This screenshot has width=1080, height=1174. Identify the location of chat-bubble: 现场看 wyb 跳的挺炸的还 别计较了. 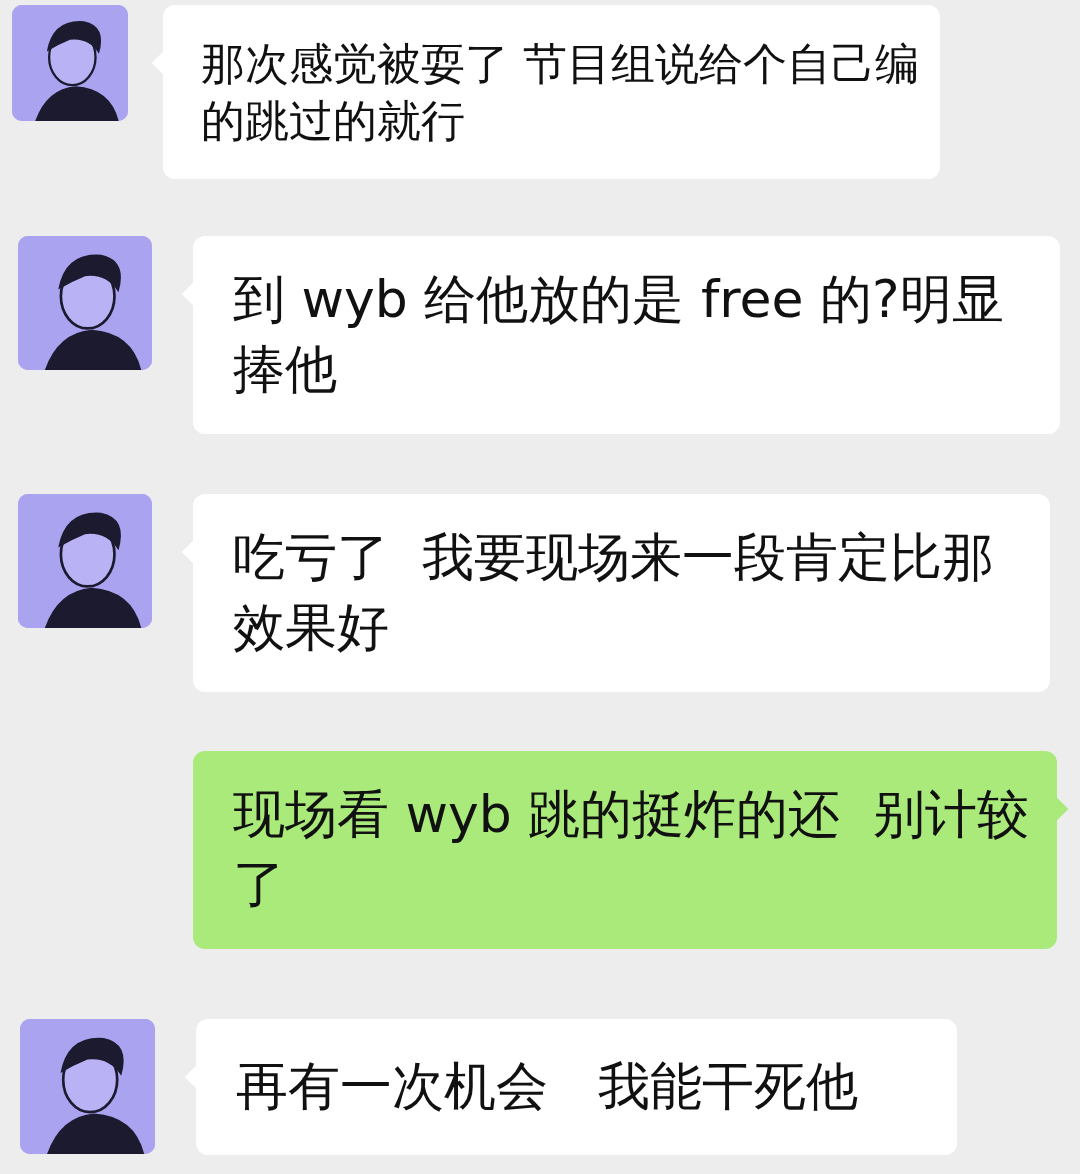
(625, 850).